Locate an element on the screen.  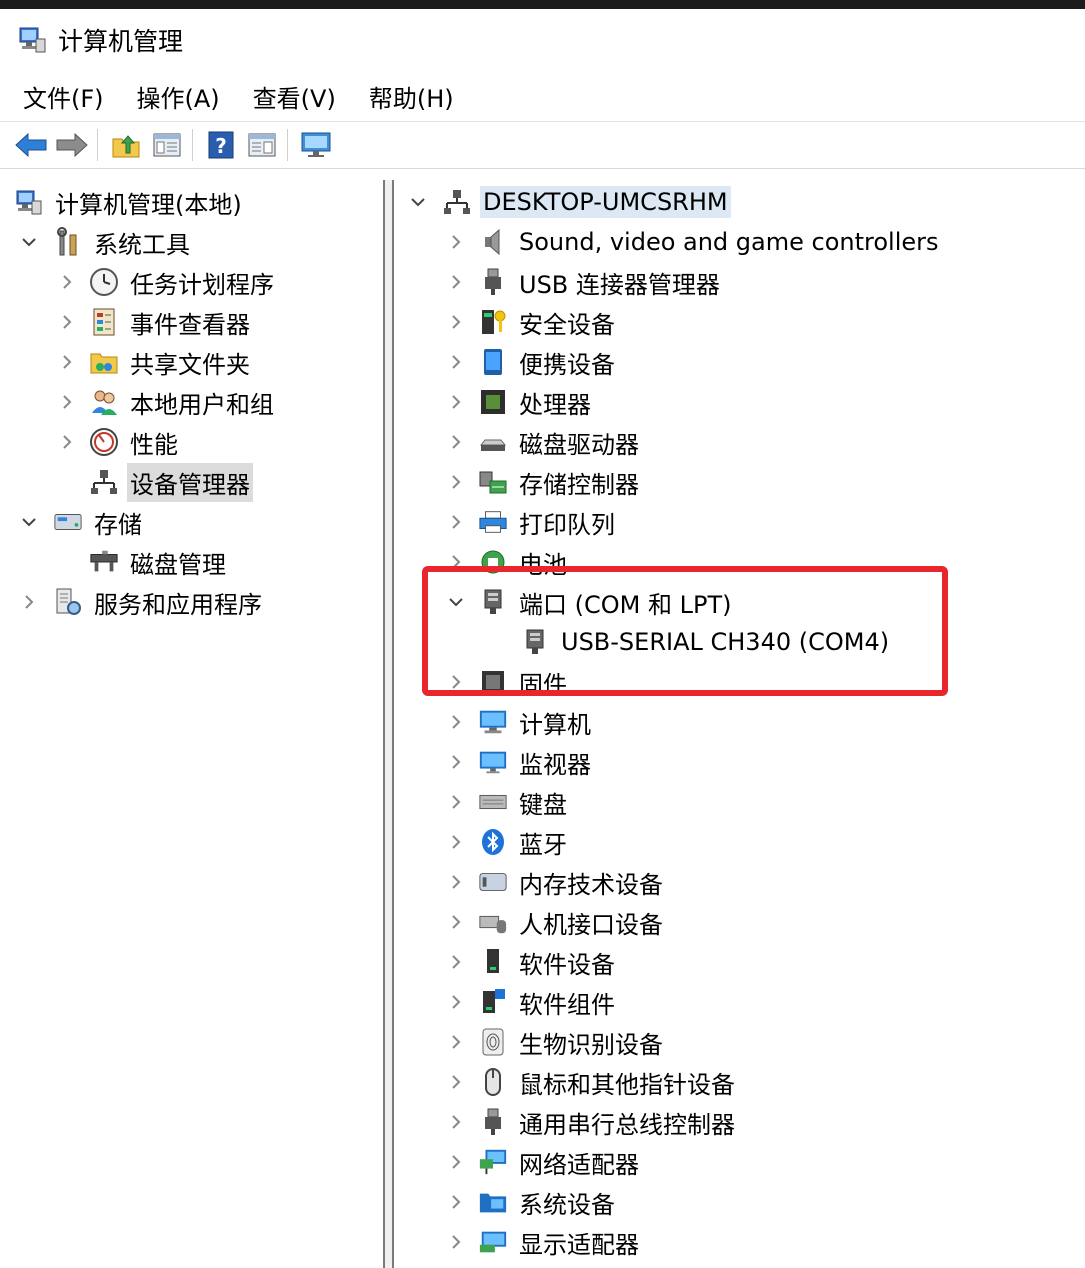
device-category: 磁盘驱动器 is located at coordinates (543, 442).